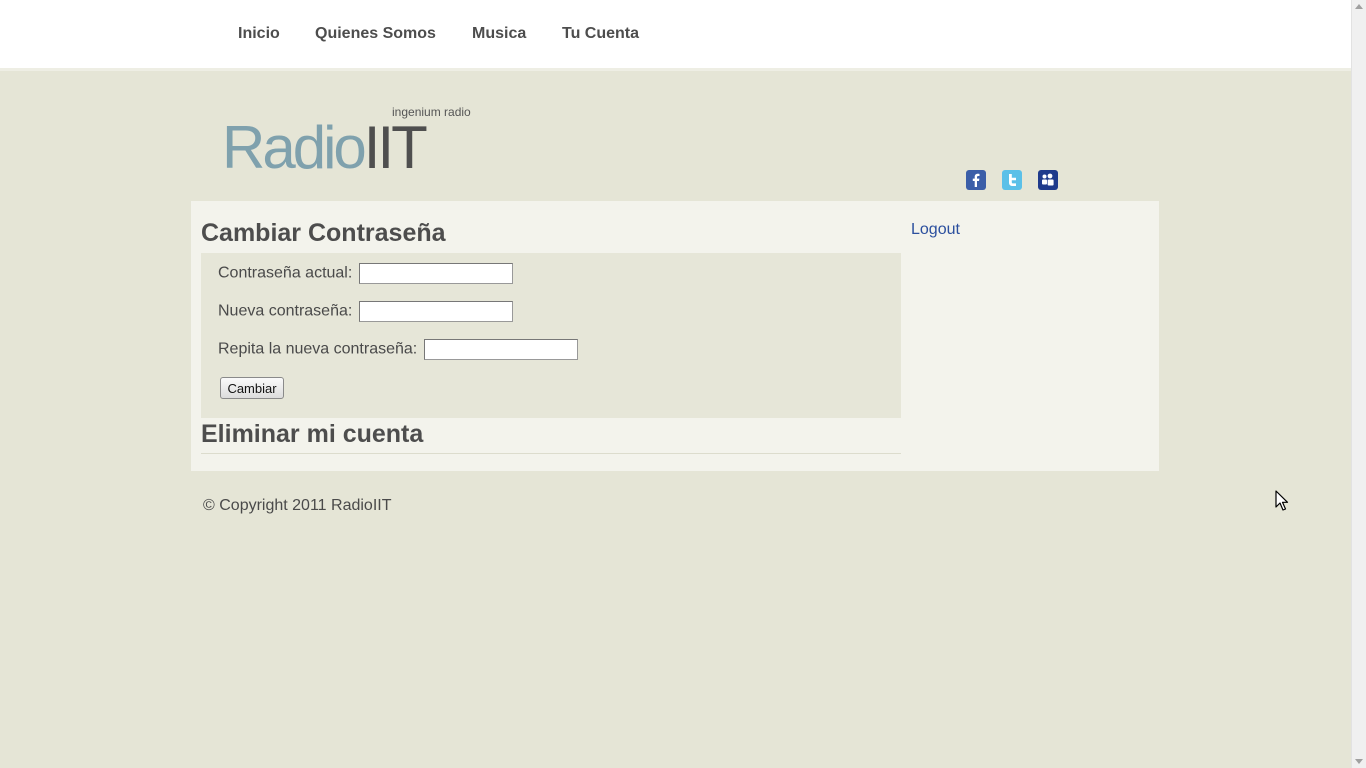 The image size is (1366, 768). I want to click on logout-link: Logout, so click(935, 230).